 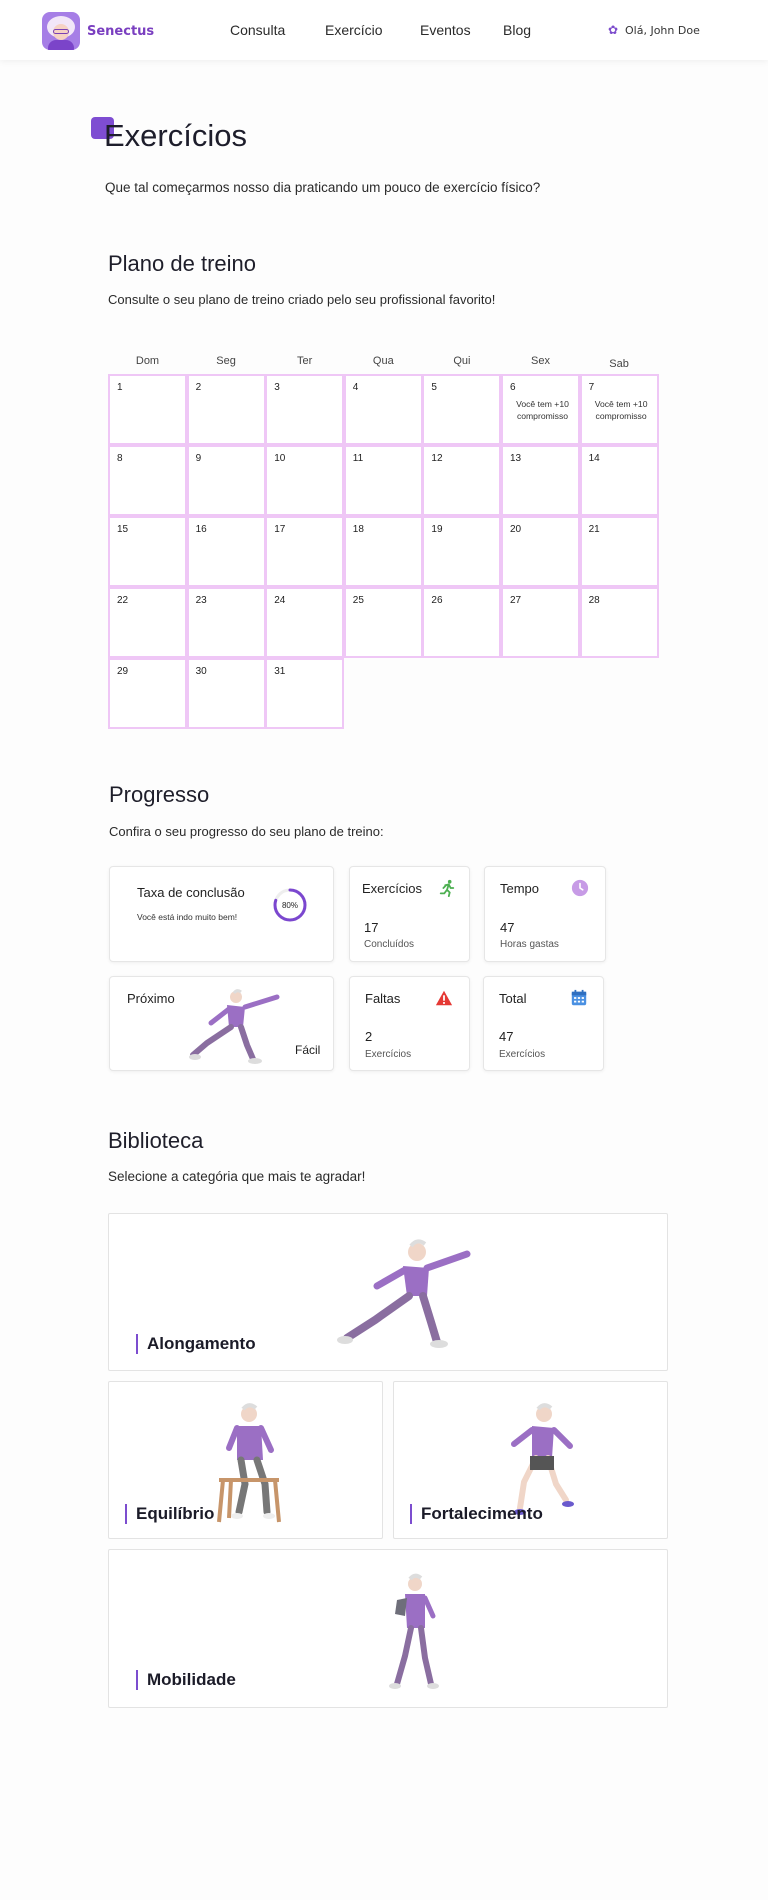 What do you see at coordinates (226, 693) in the screenshot?
I see `calendar-day: 30` at bounding box center [226, 693].